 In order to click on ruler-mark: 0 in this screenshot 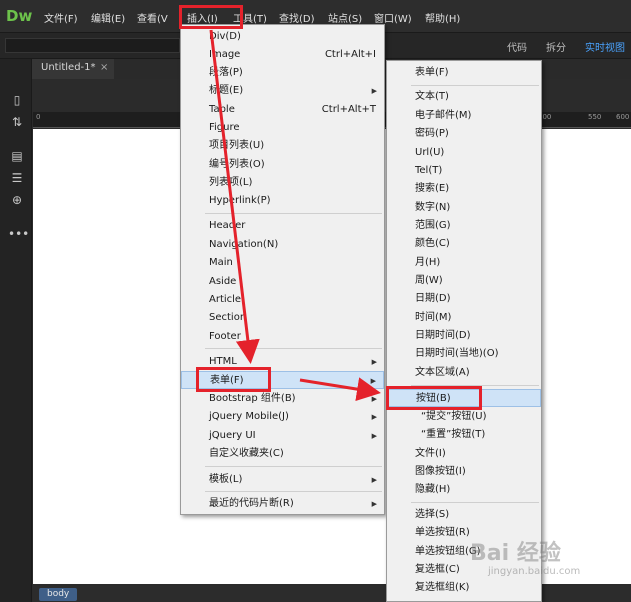, I will do `click(38, 117)`.